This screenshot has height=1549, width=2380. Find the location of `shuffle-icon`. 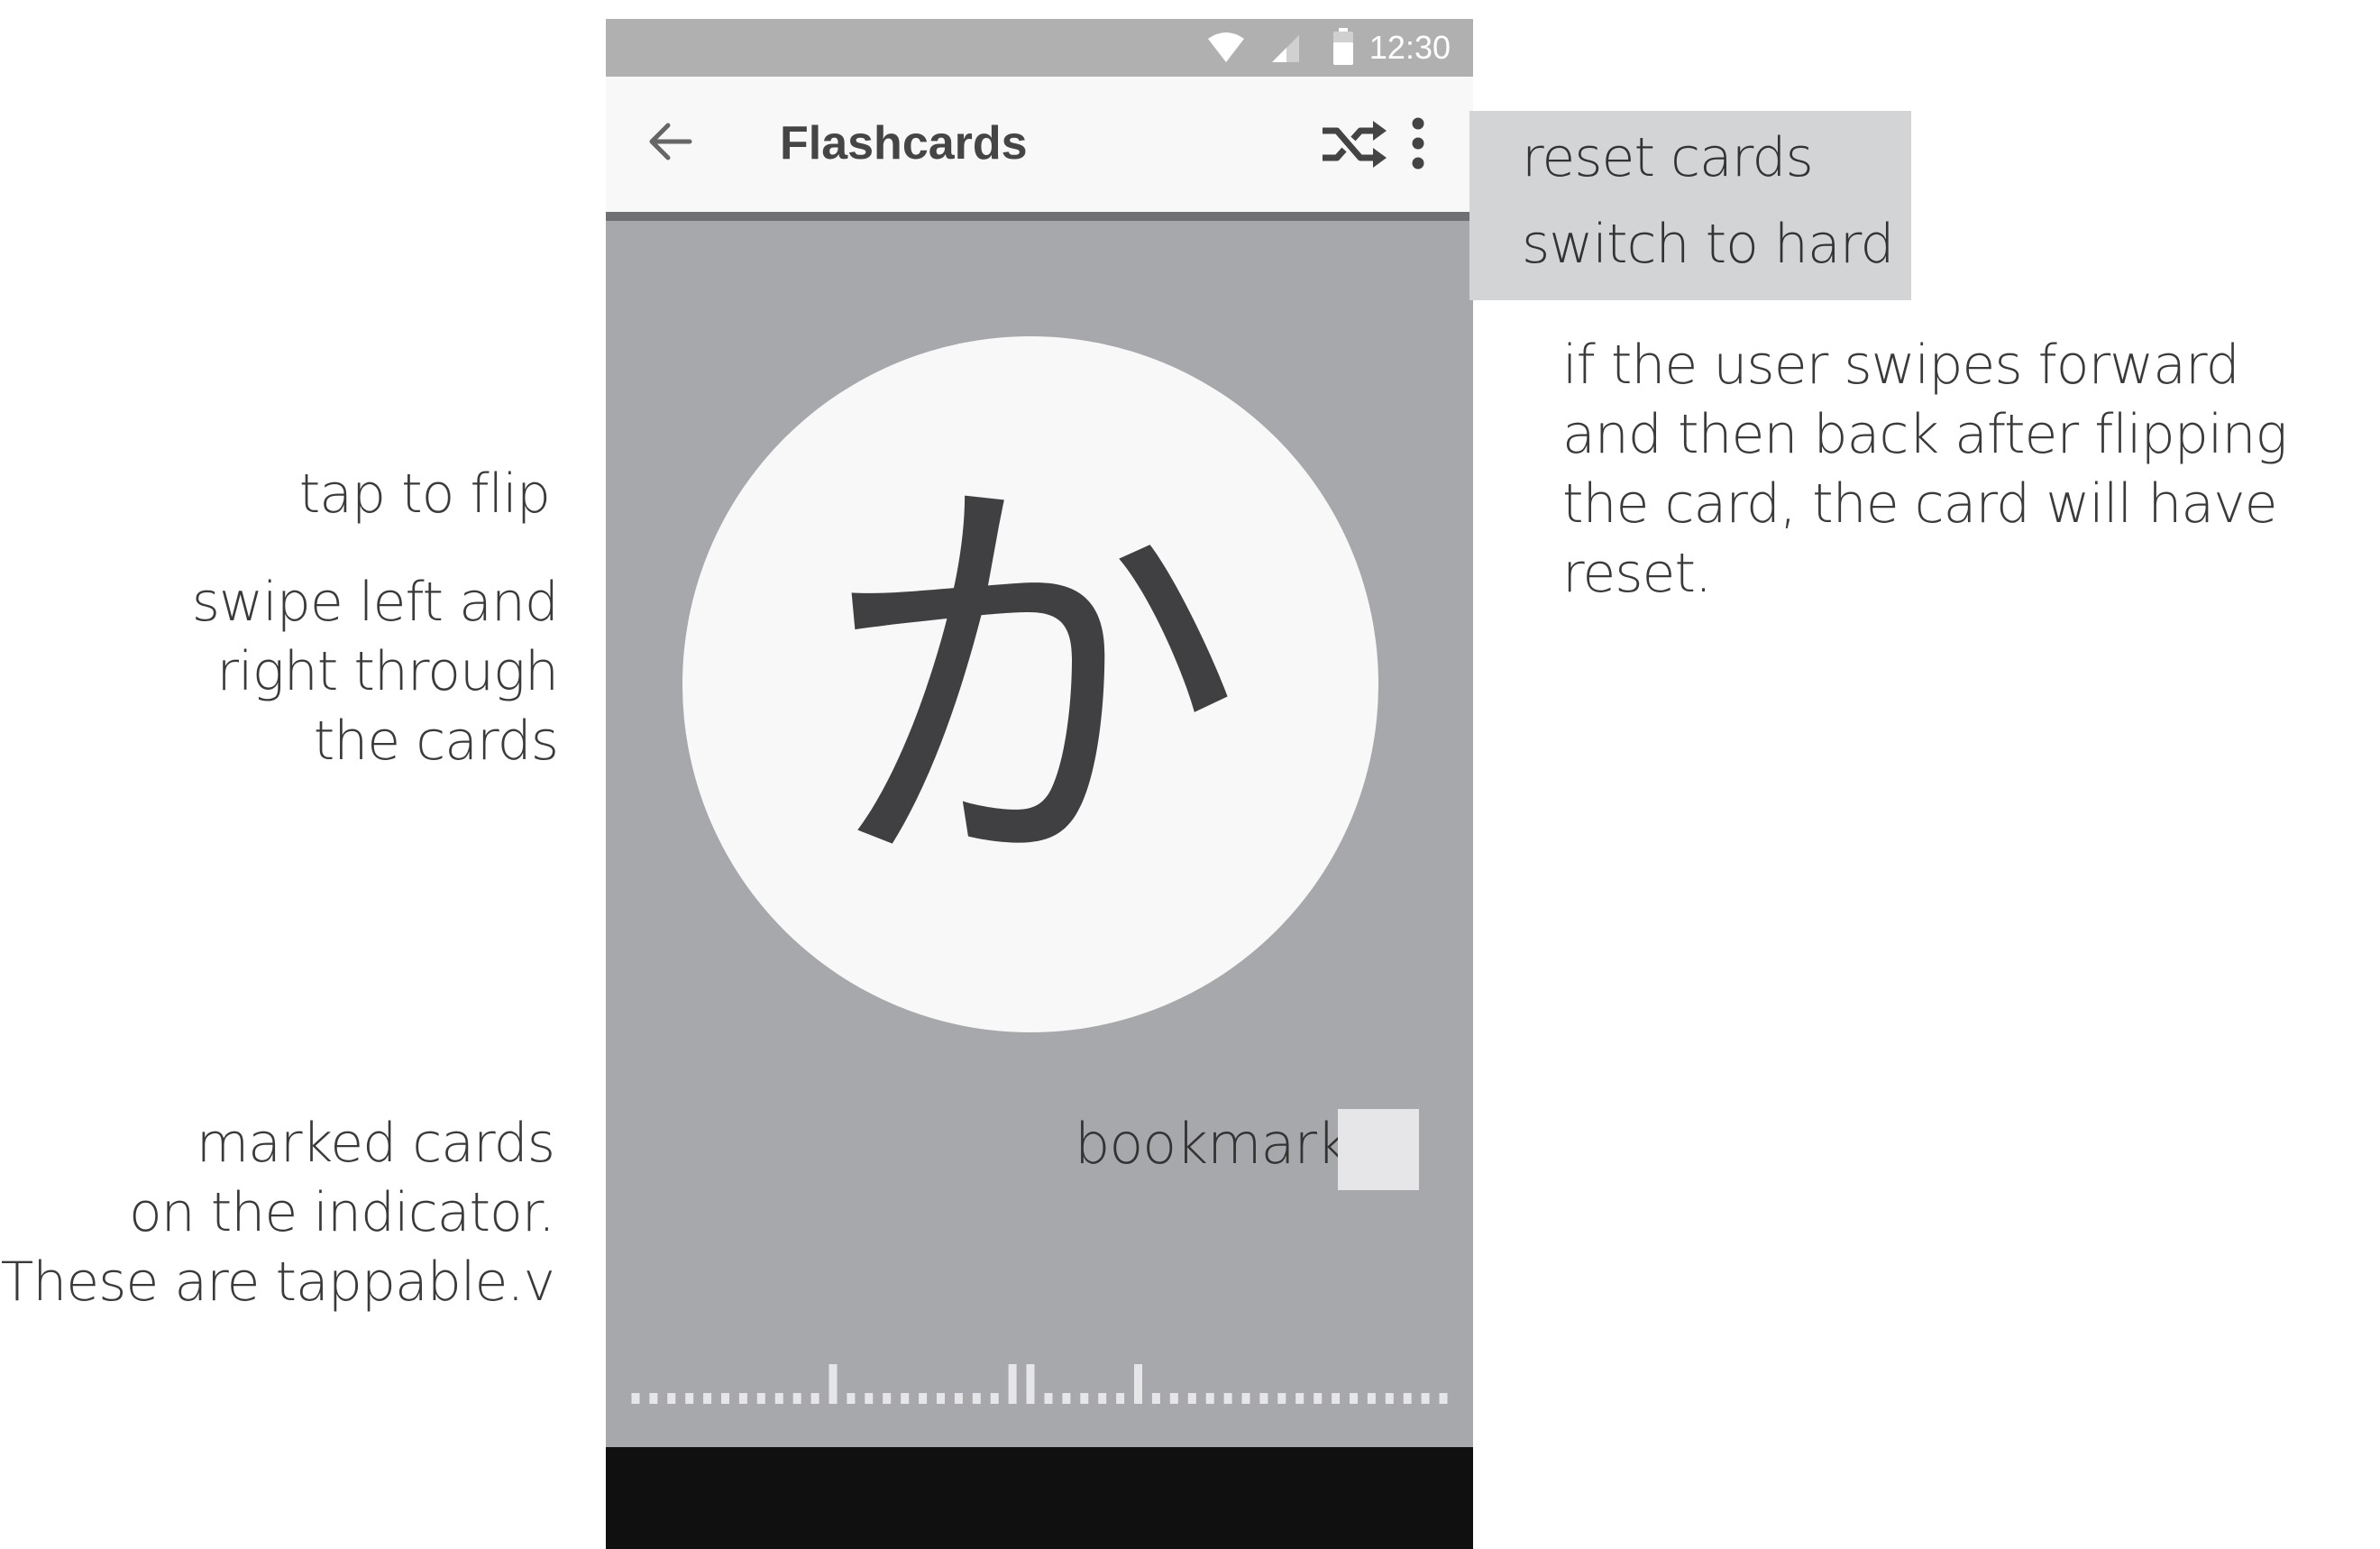

shuffle-icon is located at coordinates (1354, 145).